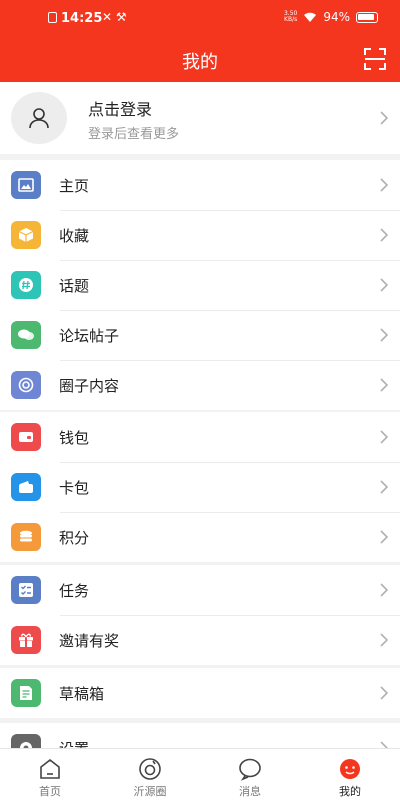  What do you see at coordinates (89, 336) in the screenshot?
I see `menu-item-label: 论坛帖子` at bounding box center [89, 336].